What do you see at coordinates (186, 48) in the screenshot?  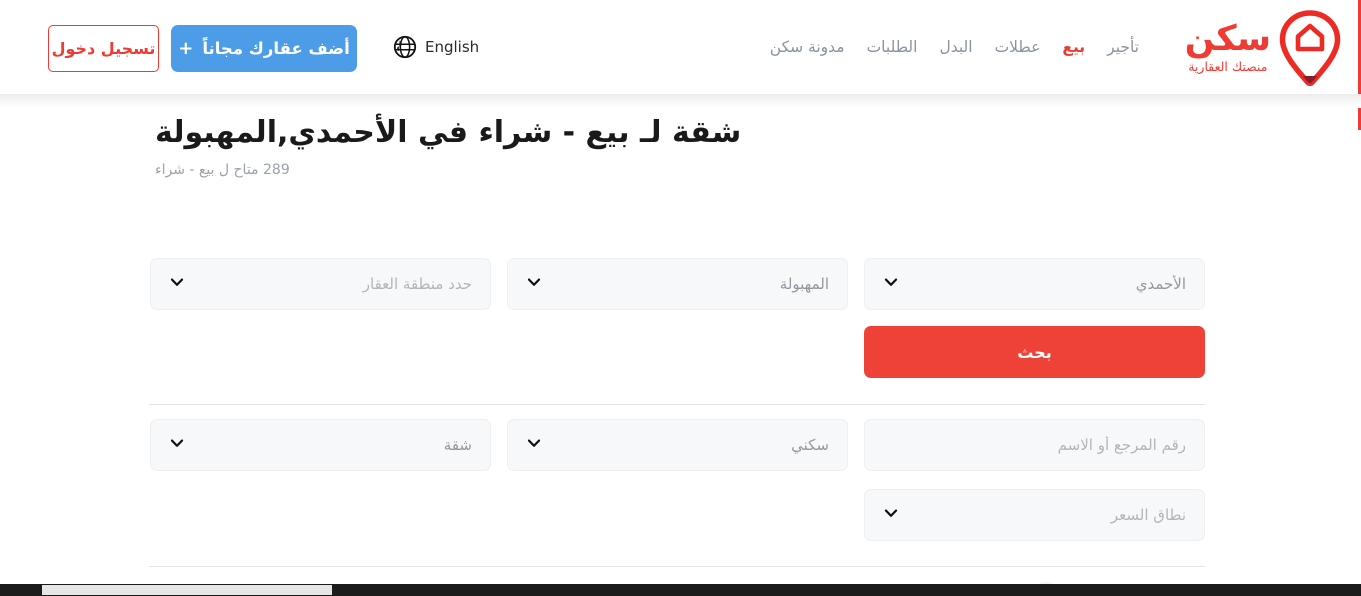 I see `plus-icon: +` at bounding box center [186, 48].